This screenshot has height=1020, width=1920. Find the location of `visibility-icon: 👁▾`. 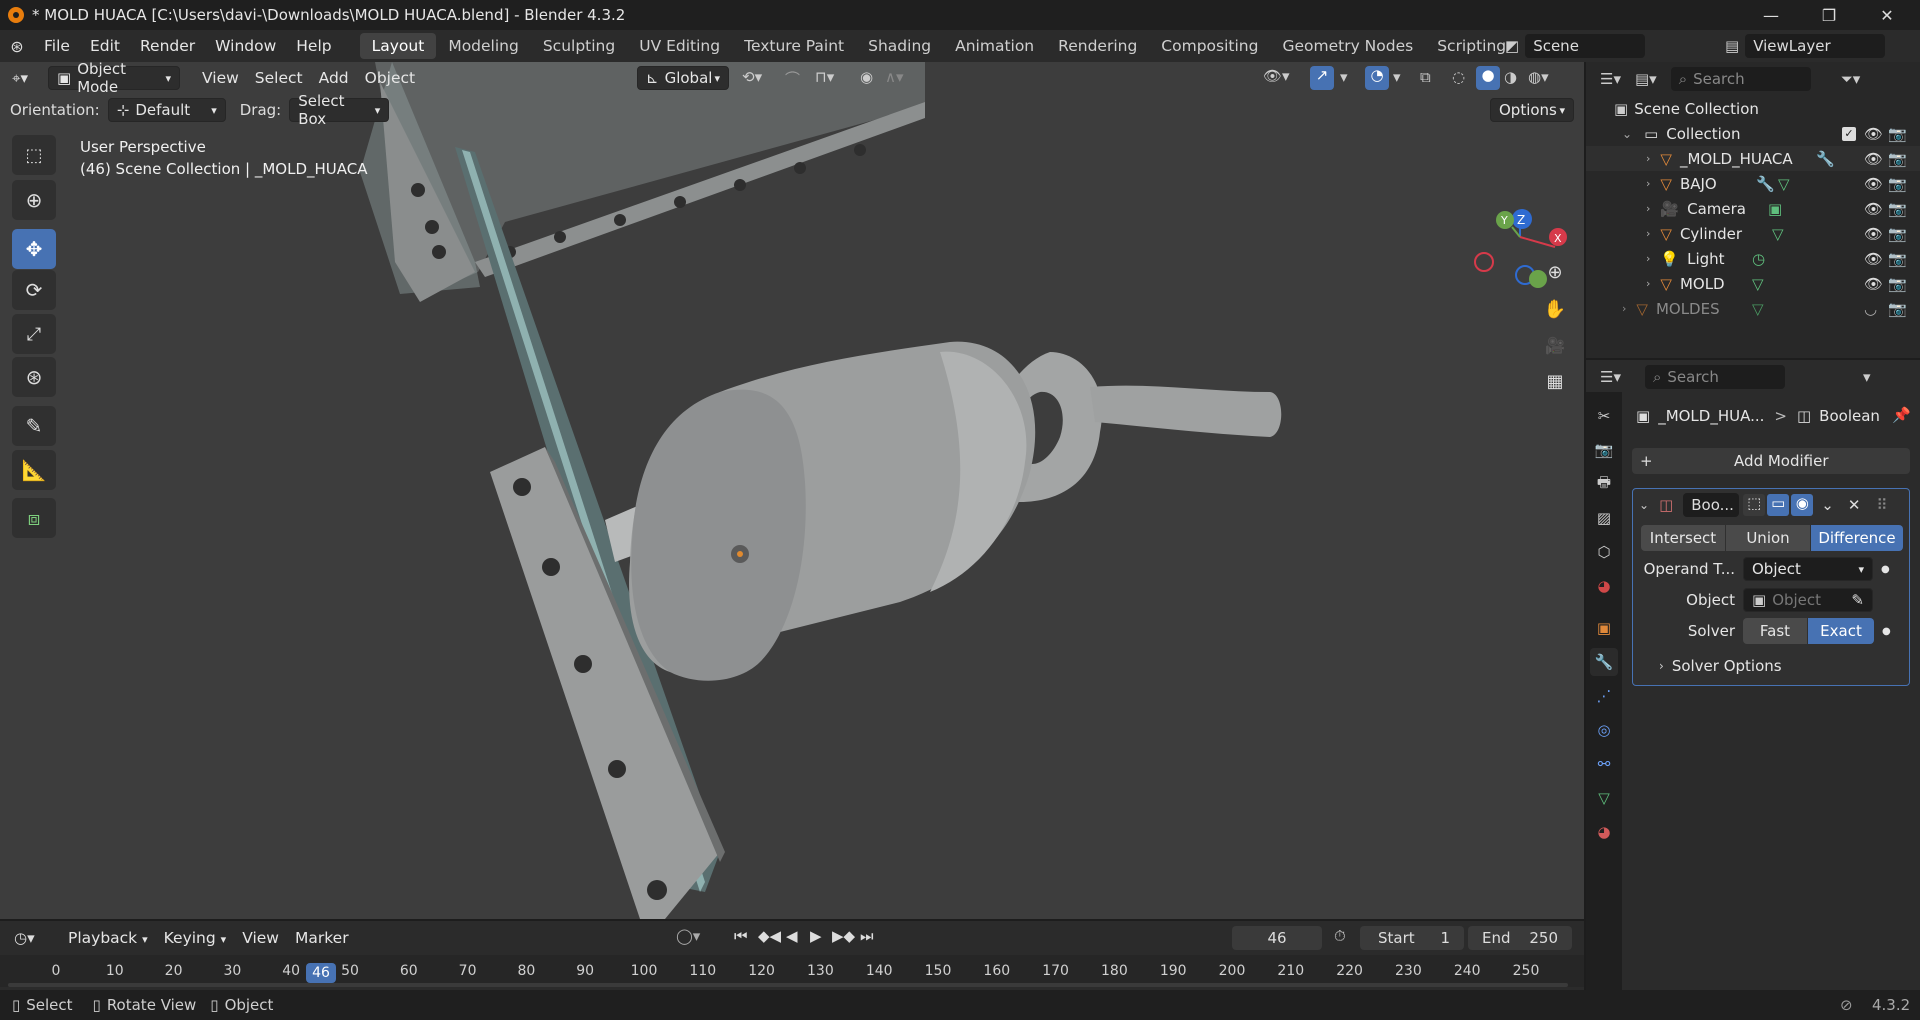

visibility-icon: 👁▾ is located at coordinates (1276, 76).